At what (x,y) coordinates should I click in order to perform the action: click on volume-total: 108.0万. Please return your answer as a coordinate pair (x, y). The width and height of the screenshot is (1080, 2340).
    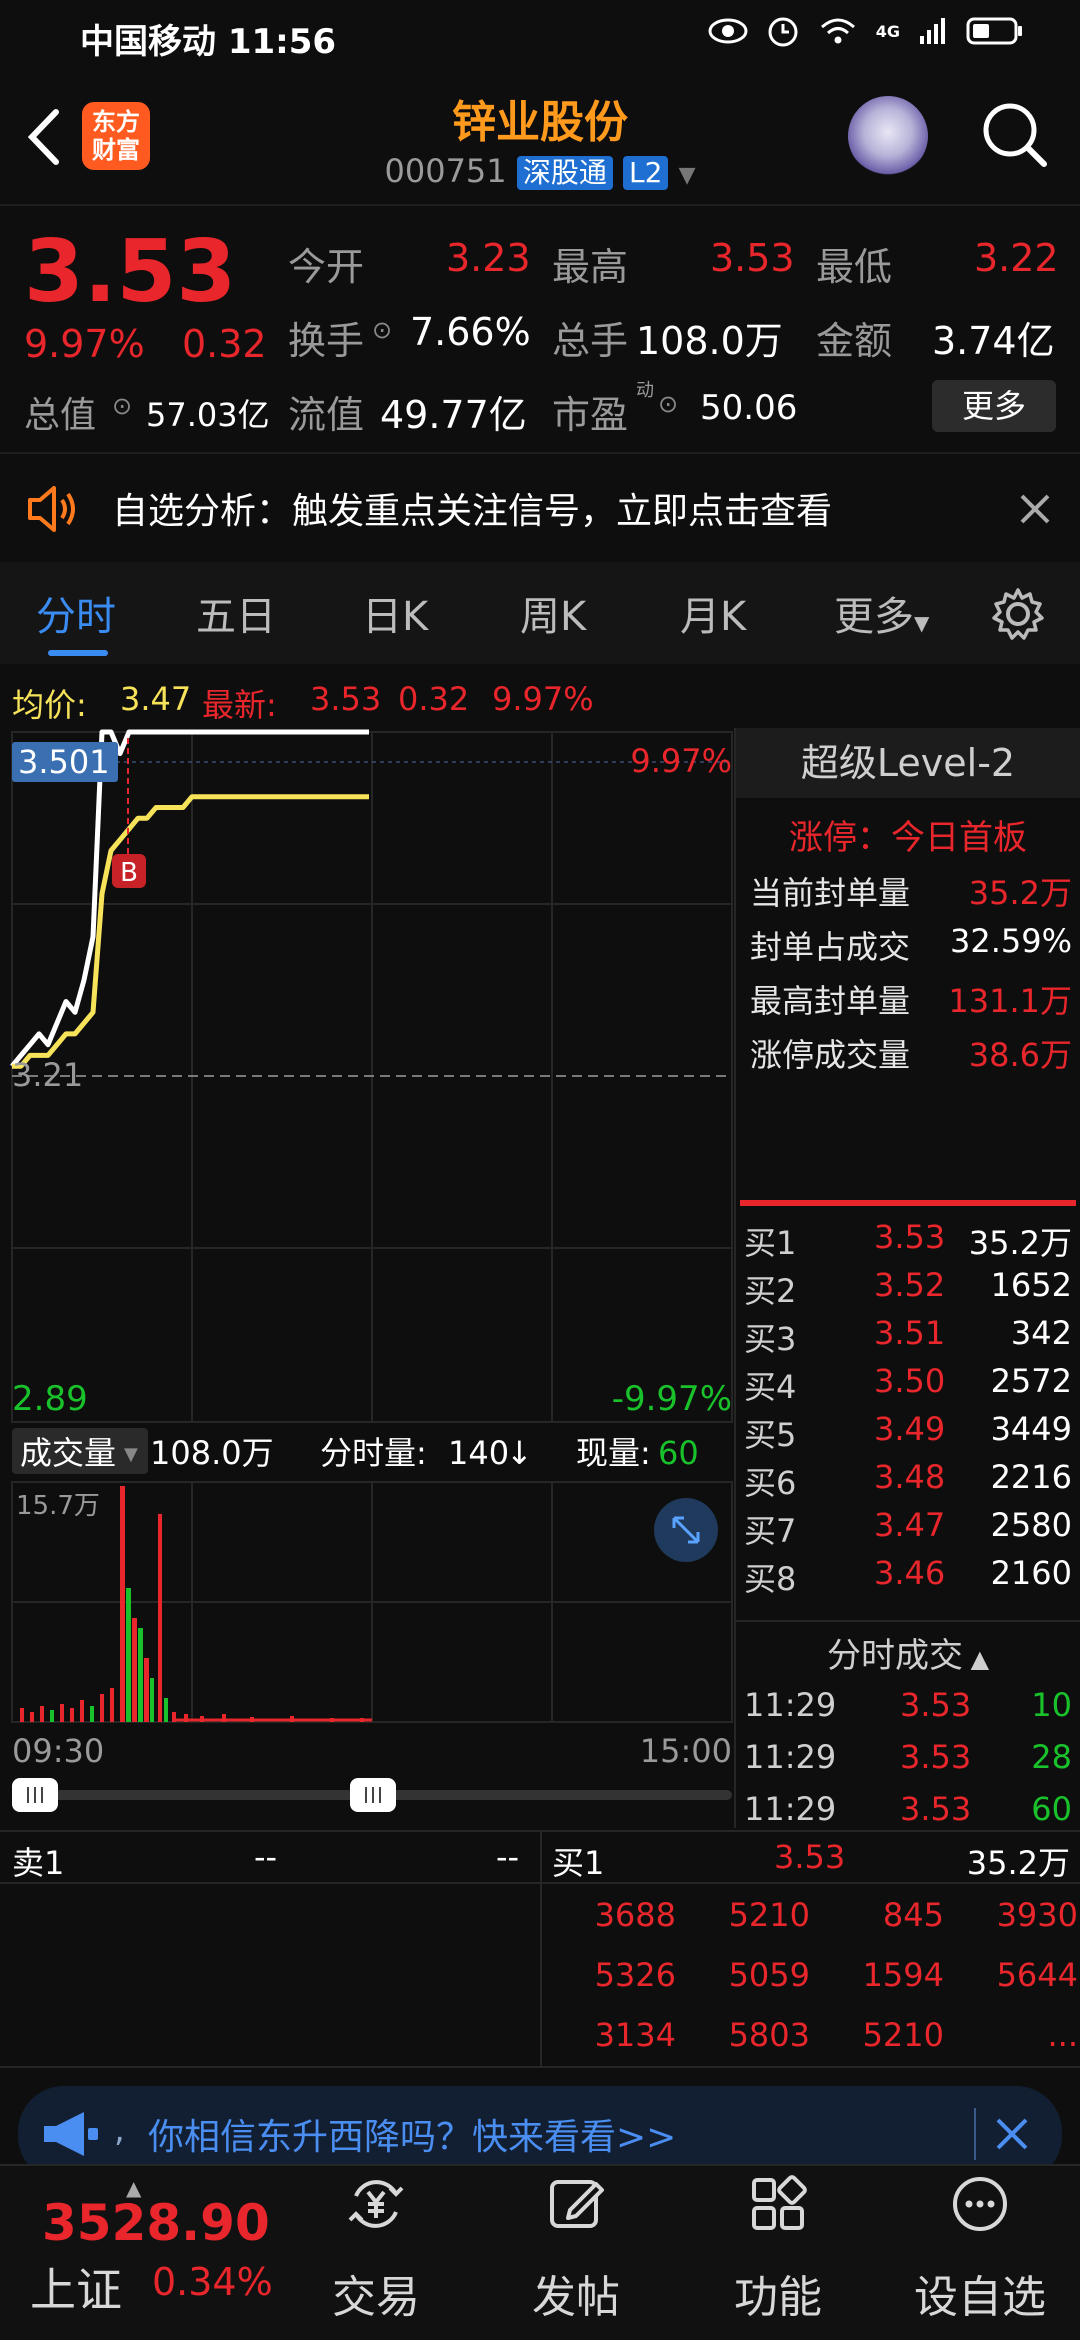
    Looking at the image, I should click on (212, 1453).